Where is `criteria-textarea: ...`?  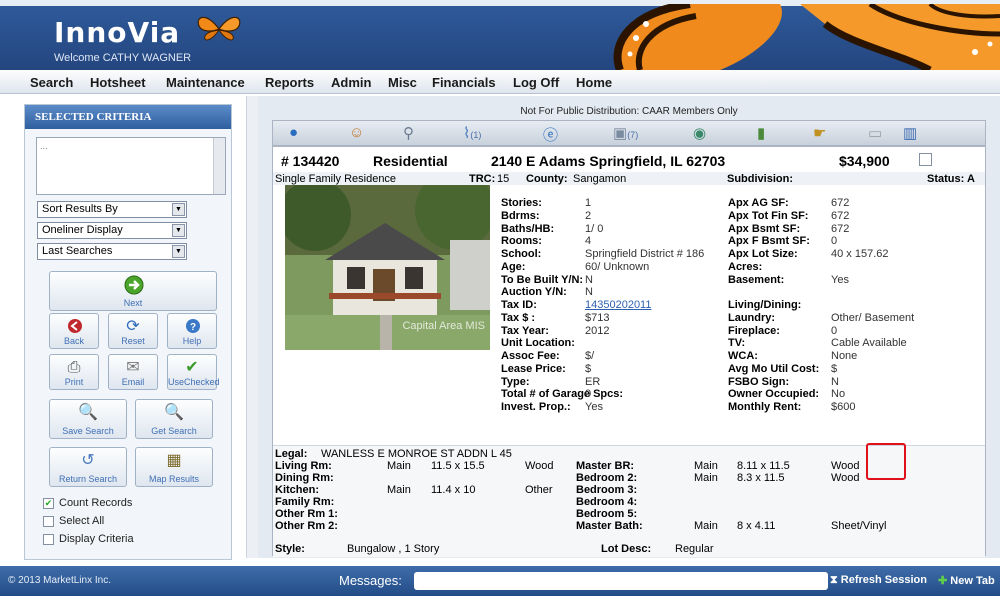
criteria-textarea: ... is located at coordinates (131, 166).